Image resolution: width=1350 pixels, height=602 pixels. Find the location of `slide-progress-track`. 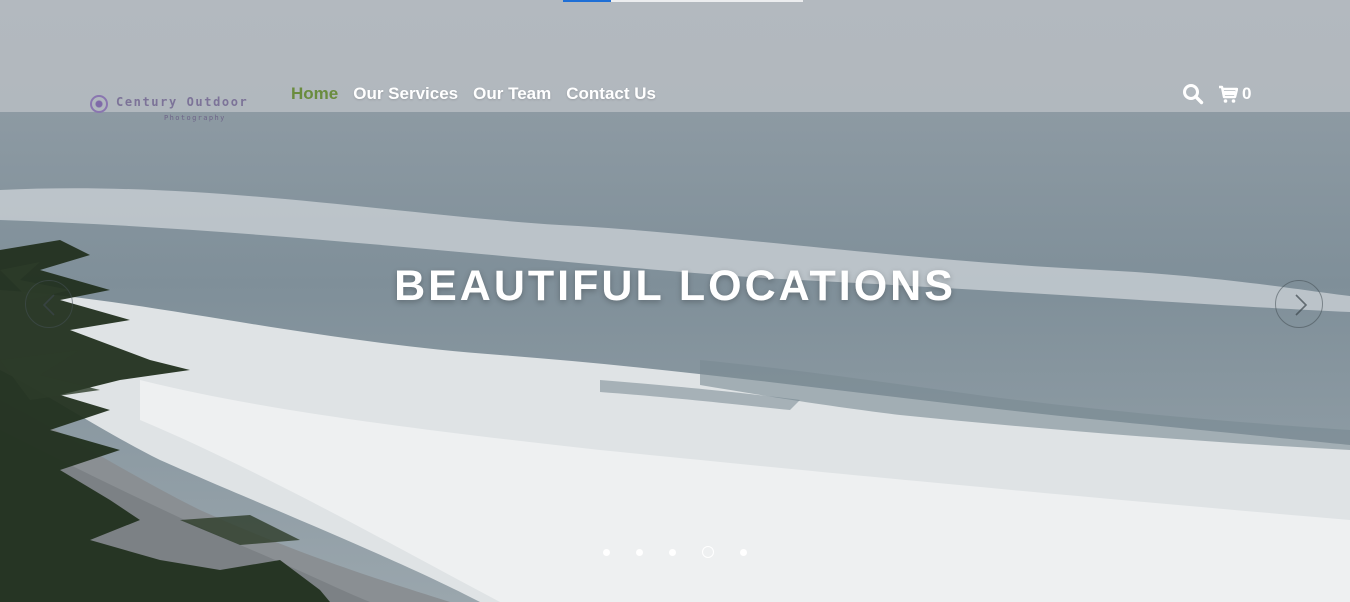

slide-progress-track is located at coordinates (683, 1).